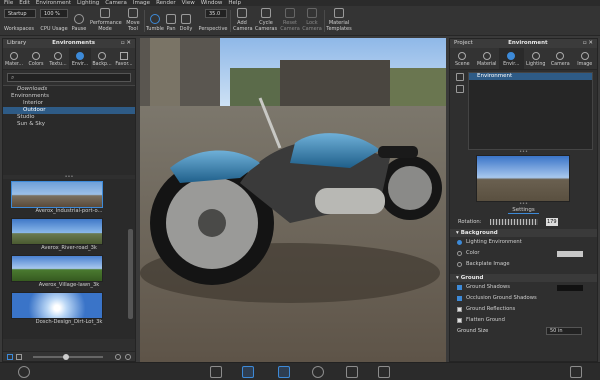 This screenshot has height=380, width=600. I want to click on library-search-input: ⌕, so click(69, 77).